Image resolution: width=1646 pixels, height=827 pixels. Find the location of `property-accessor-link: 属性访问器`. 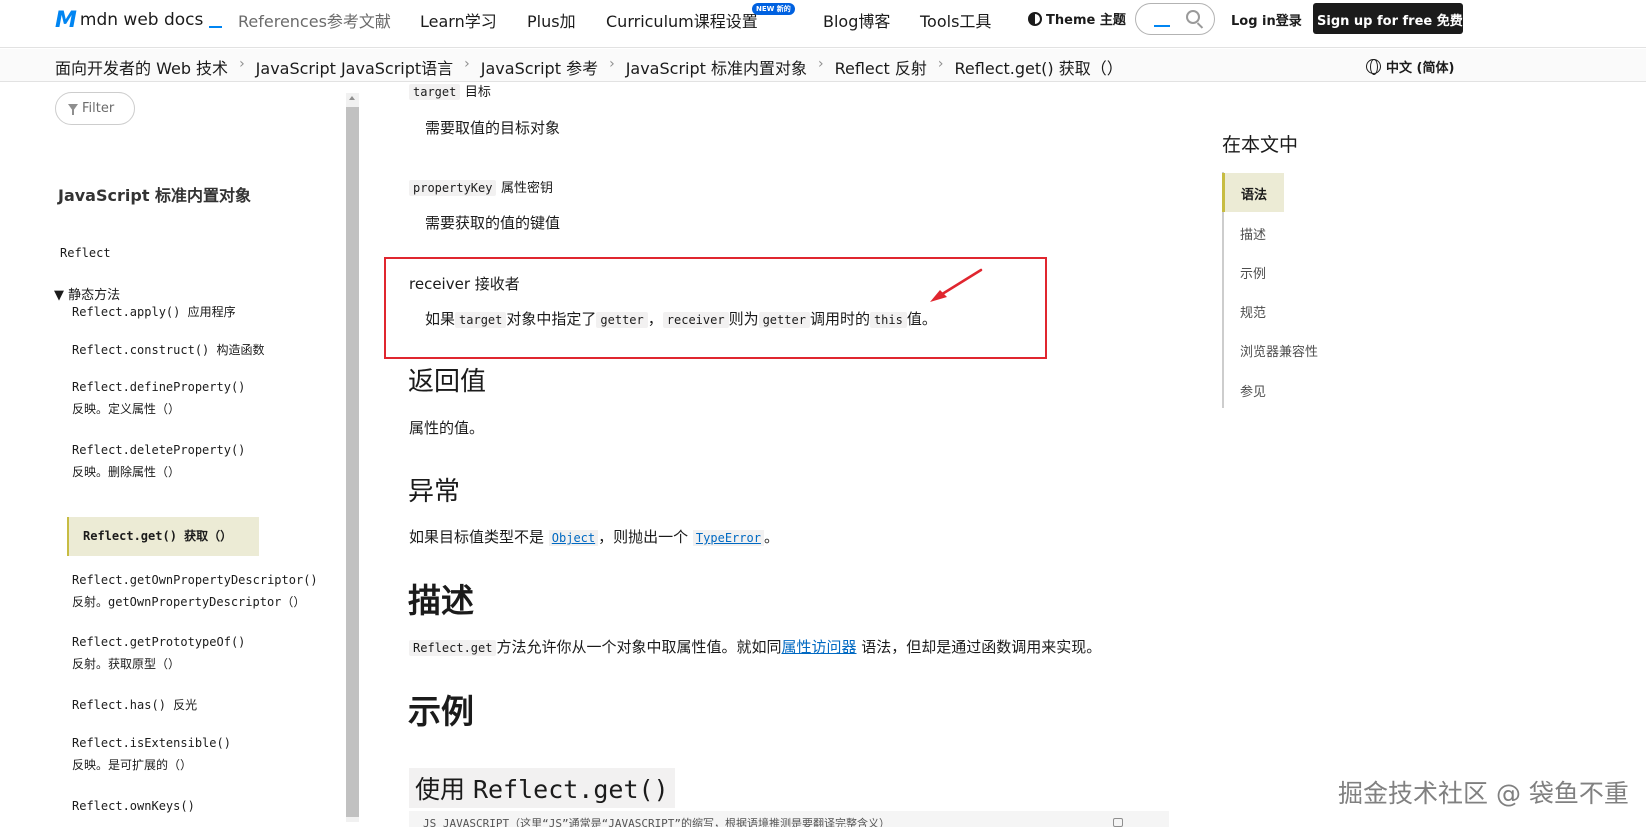

property-accessor-link: 属性访问器 is located at coordinates (819, 647).